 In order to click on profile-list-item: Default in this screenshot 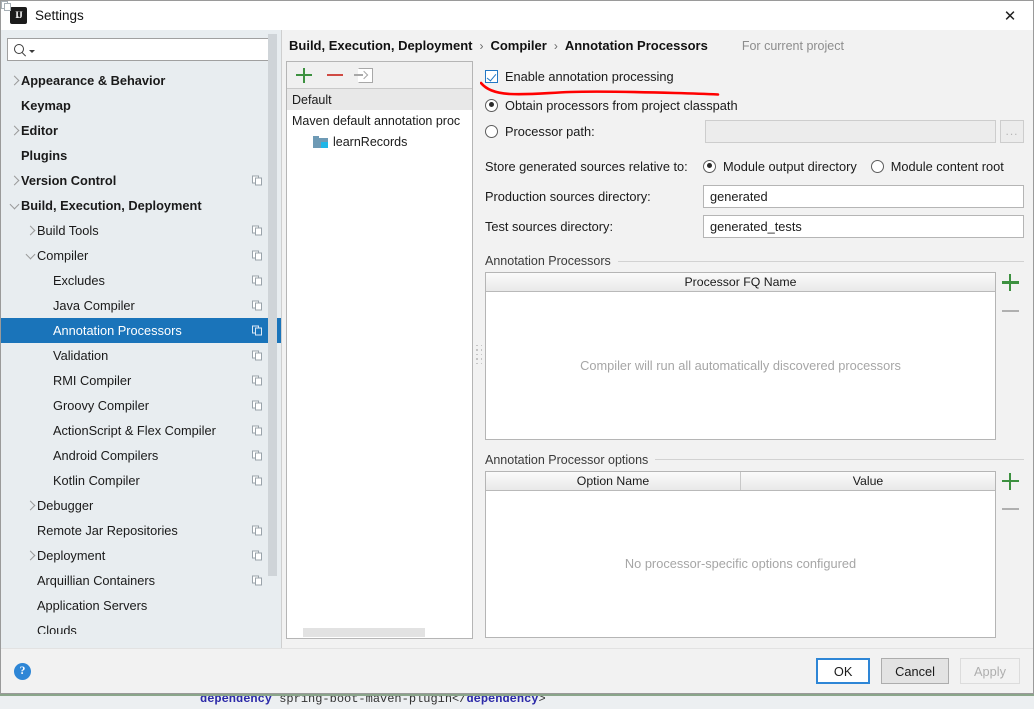, I will do `click(379, 99)`.